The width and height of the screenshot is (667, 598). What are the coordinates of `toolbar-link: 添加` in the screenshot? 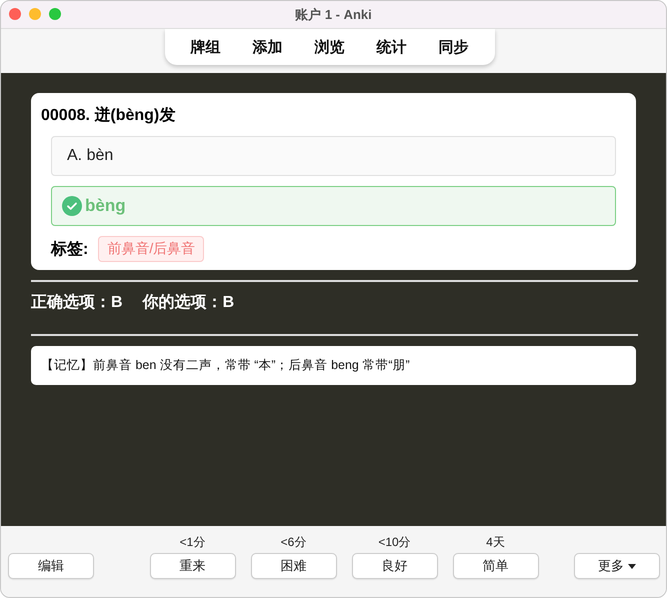 It's located at (267, 47).